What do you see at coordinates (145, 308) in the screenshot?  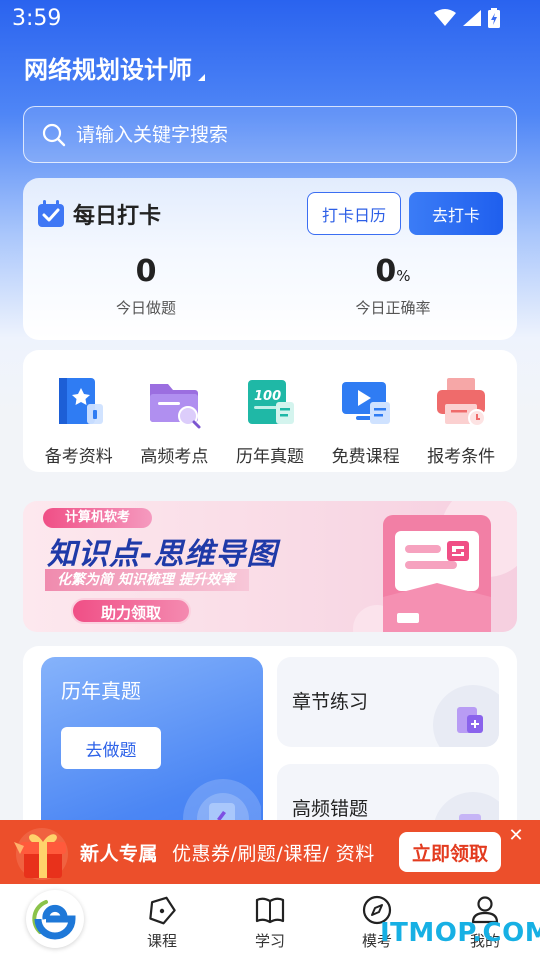 I see `today-questions-label: 今日做题` at bounding box center [145, 308].